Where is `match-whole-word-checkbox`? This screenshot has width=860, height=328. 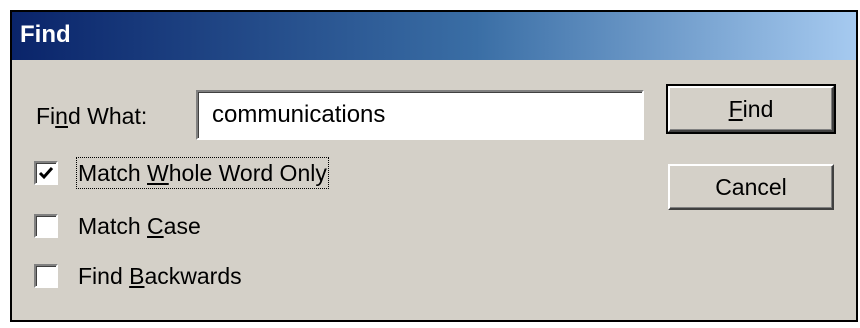 match-whole-word-checkbox is located at coordinates (46, 173).